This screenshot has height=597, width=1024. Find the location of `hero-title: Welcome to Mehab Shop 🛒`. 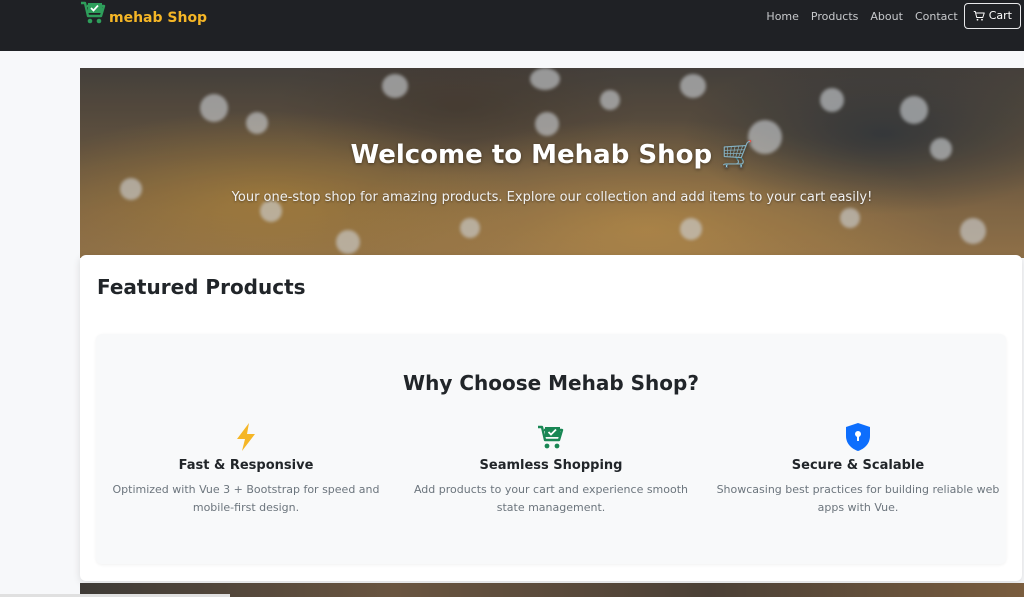

hero-title: Welcome to Mehab Shop 🛒 is located at coordinates (552, 155).